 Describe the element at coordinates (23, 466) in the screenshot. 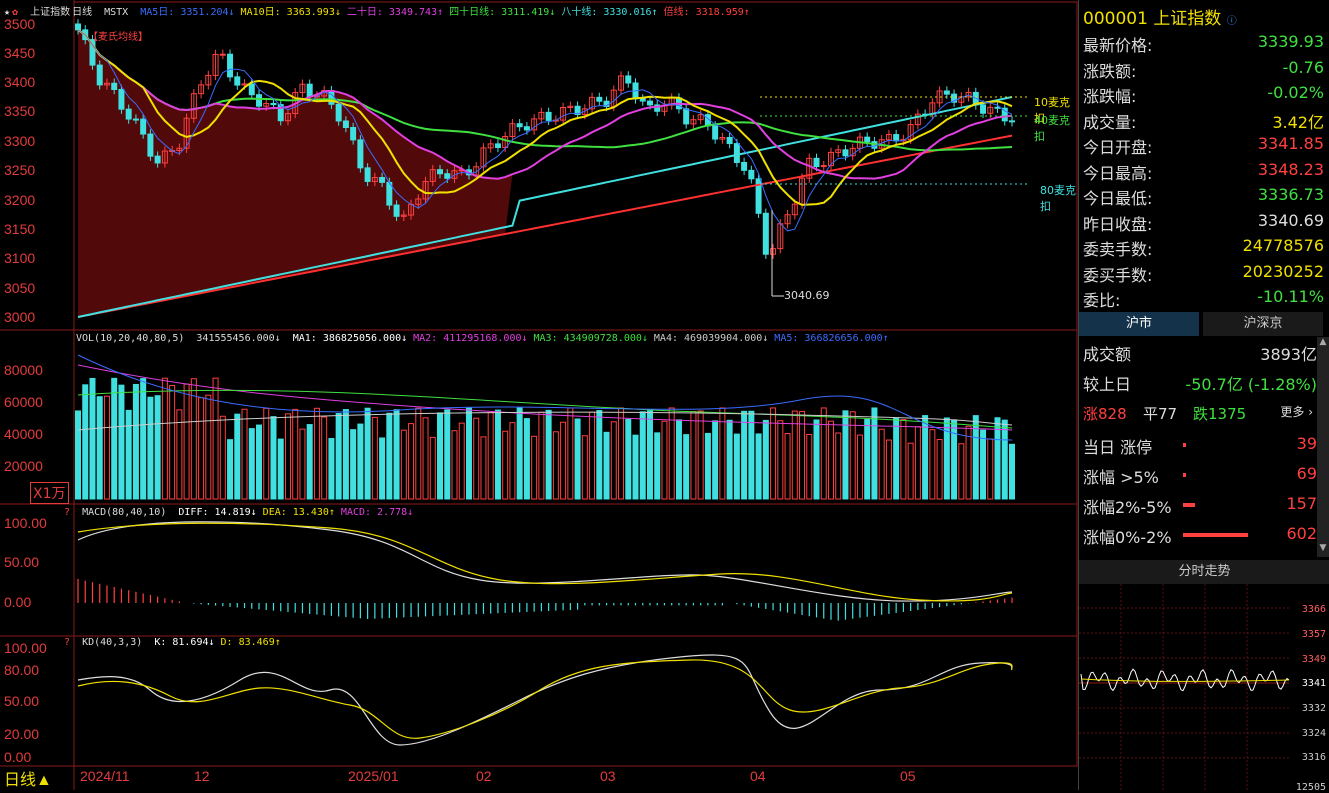

I see `volume-tick: 20000` at that location.